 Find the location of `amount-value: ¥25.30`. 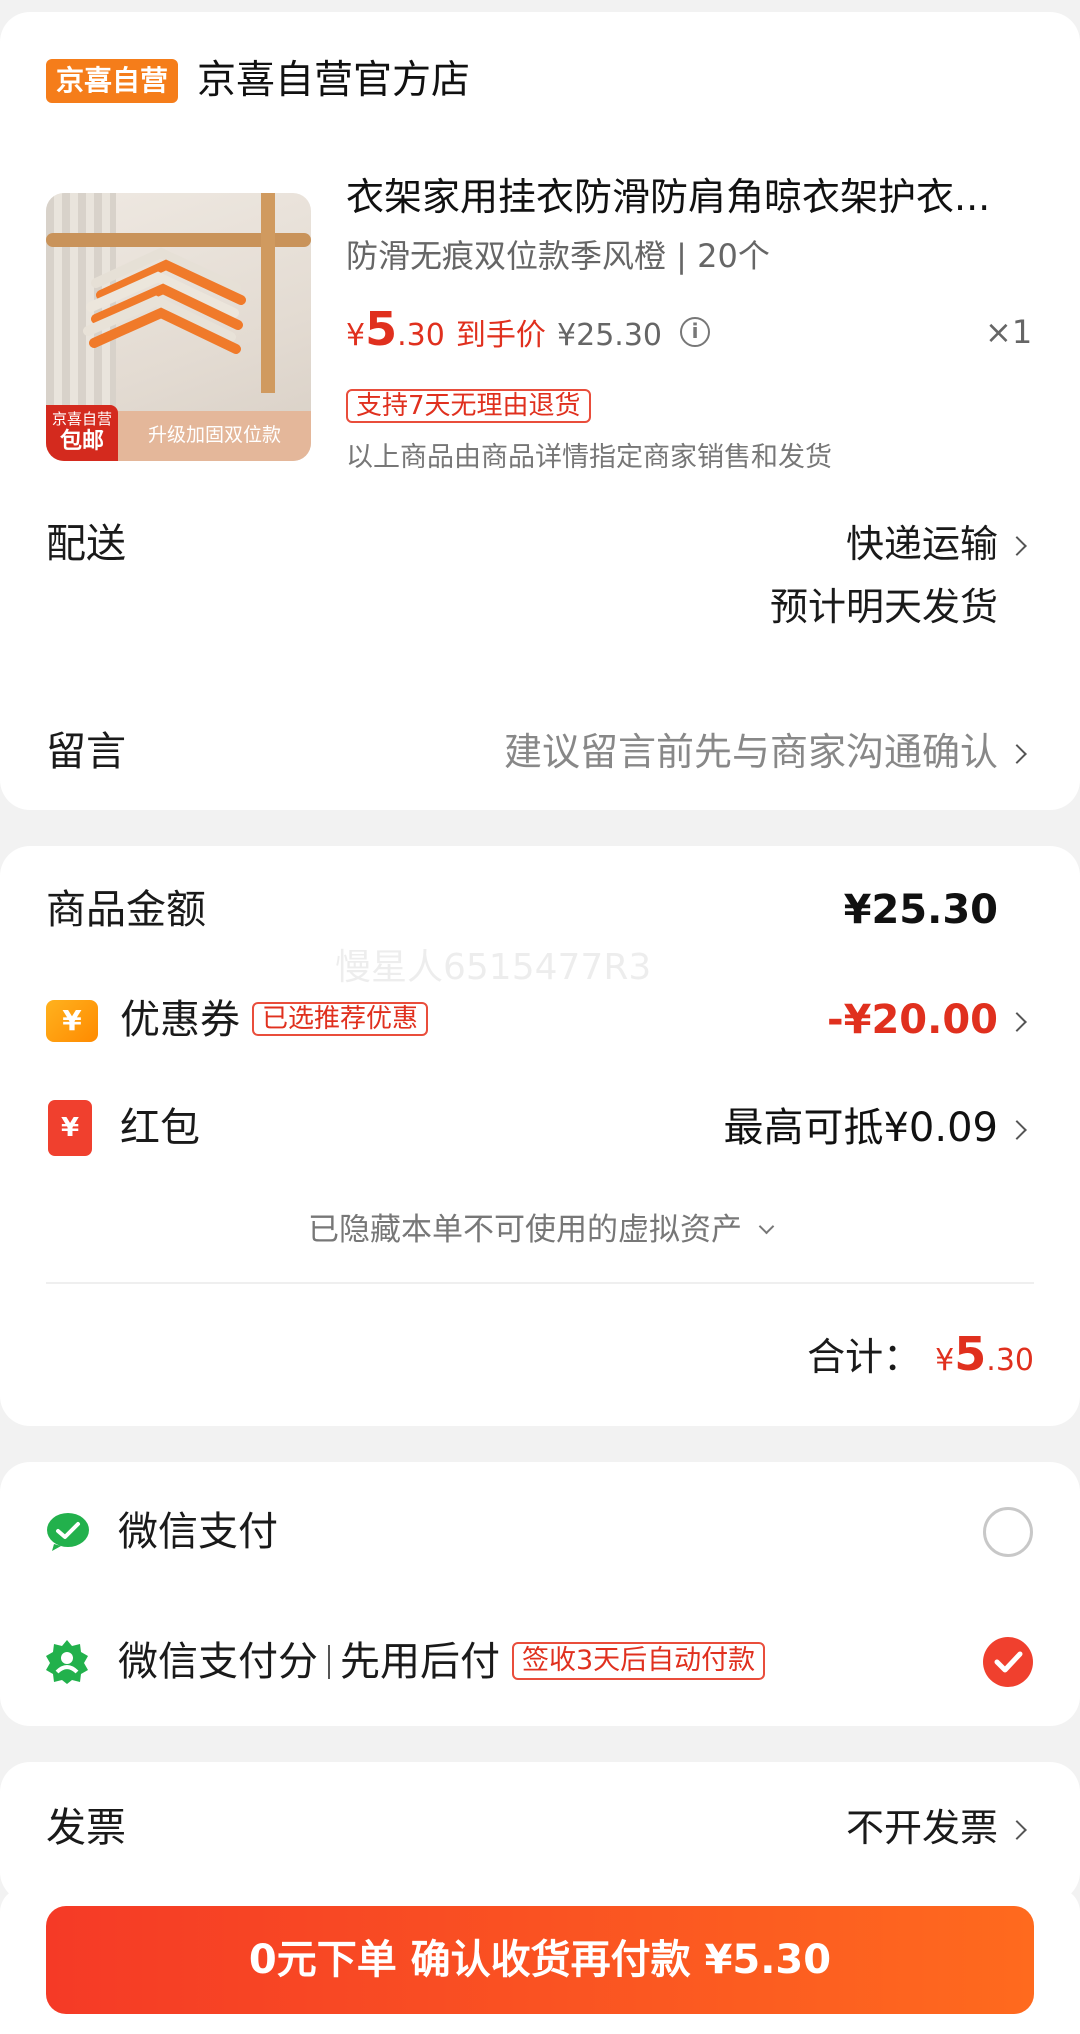

amount-value: ¥25.30 is located at coordinates (920, 910).